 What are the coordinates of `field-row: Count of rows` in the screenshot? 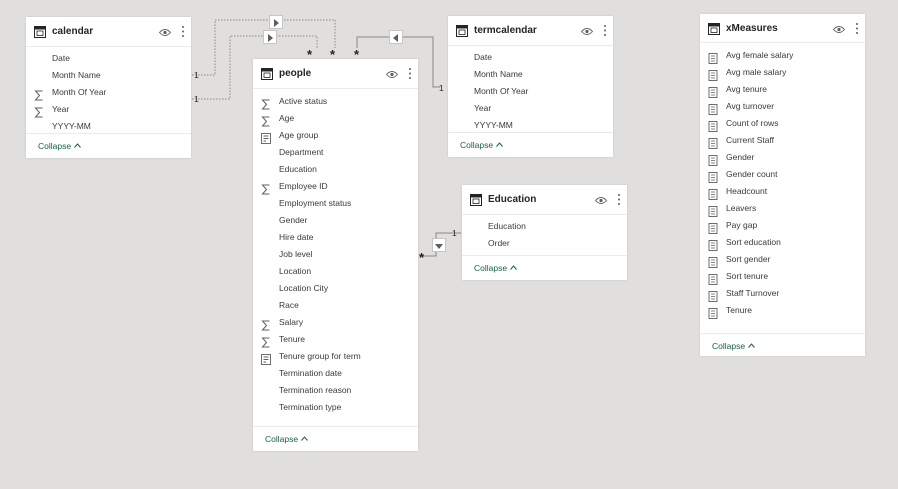 It's located at (782, 124).